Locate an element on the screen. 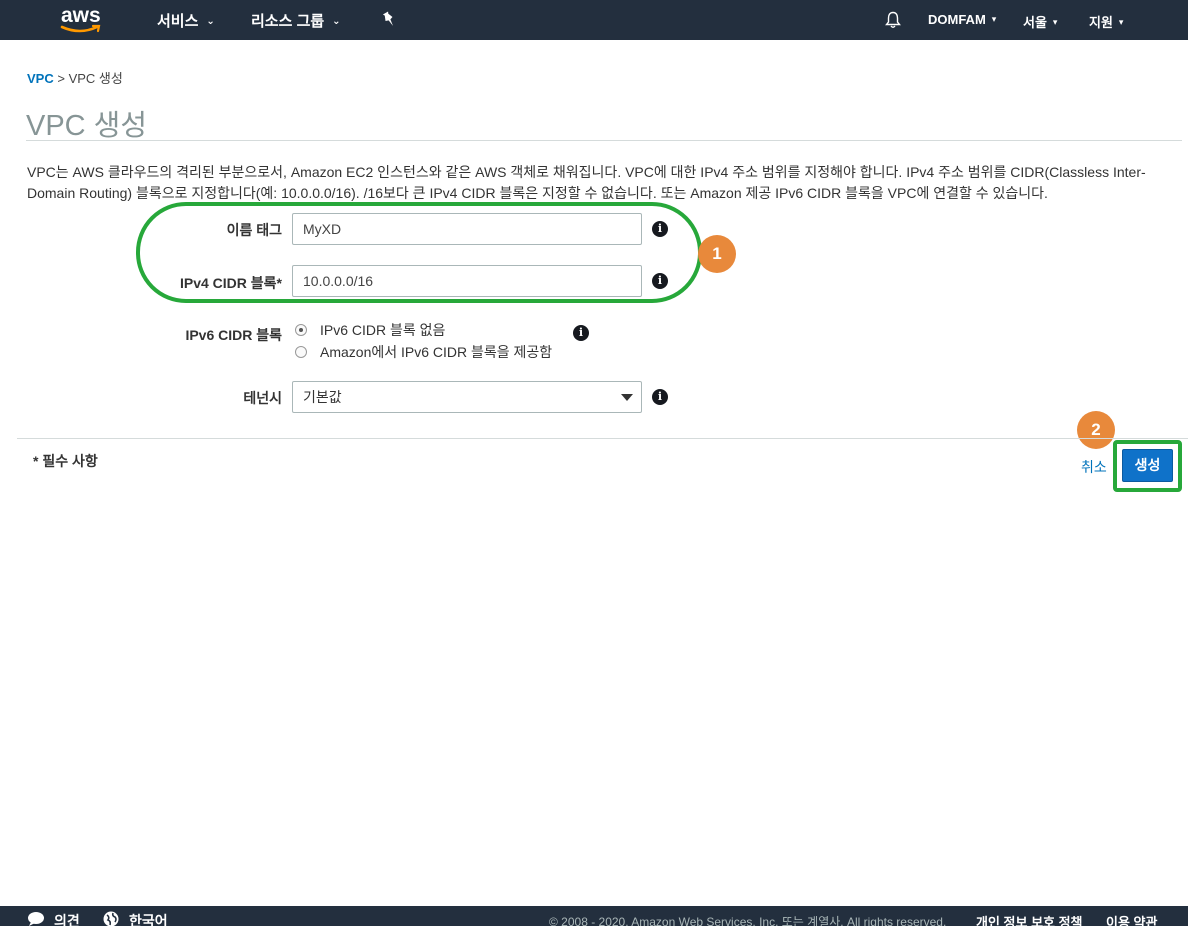  bell-icon is located at coordinates (893, 20).